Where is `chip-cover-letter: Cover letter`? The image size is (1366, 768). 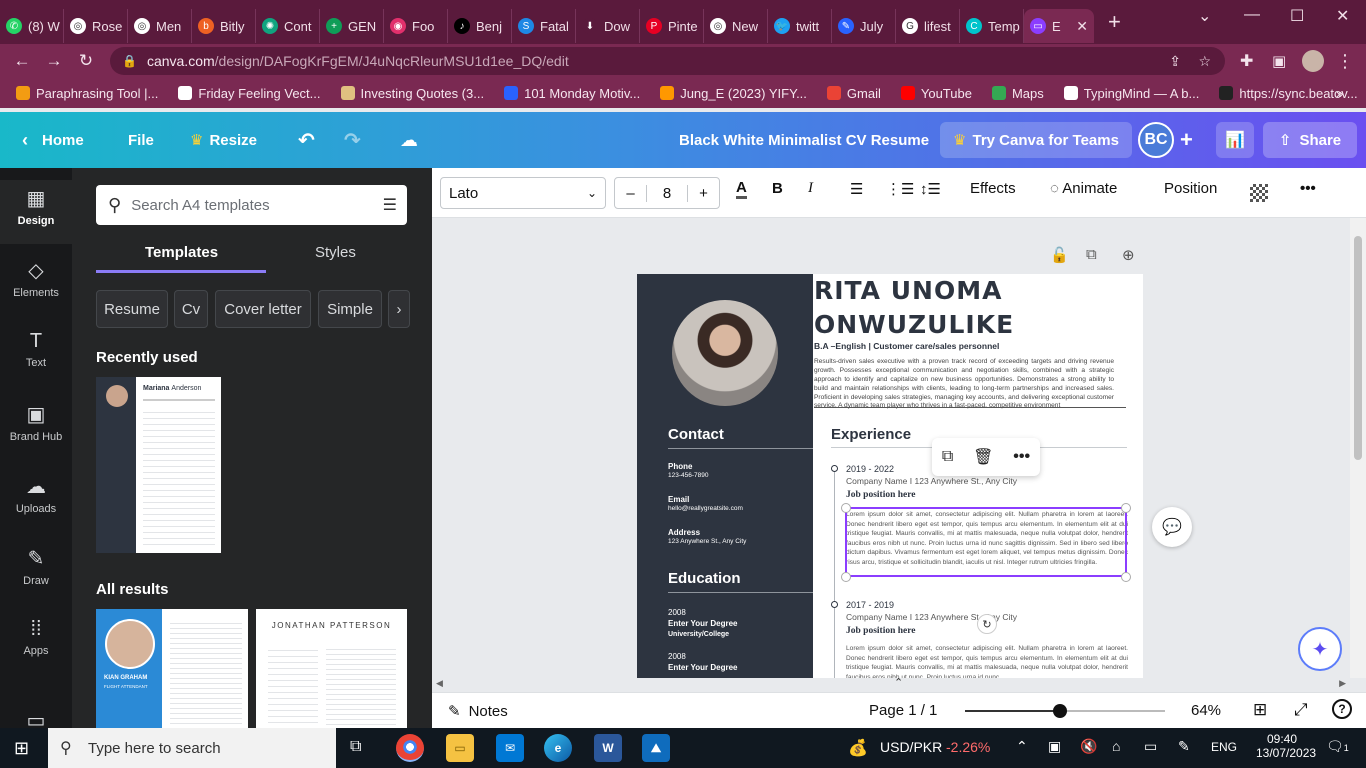
chip-cover-letter: Cover letter is located at coordinates (263, 309).